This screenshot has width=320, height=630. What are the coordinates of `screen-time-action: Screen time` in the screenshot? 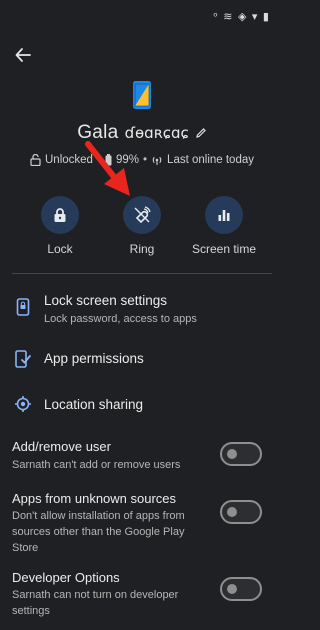 It's located at (224, 226).